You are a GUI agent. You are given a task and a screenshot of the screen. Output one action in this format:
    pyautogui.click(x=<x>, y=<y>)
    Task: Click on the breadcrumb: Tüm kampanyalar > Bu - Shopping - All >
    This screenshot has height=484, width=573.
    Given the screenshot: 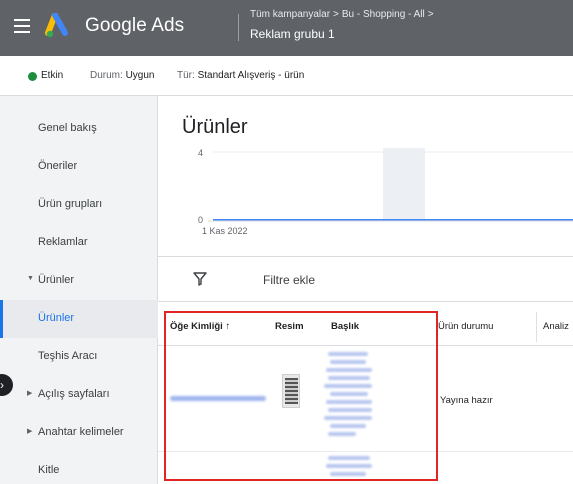 What is the action you would take?
    pyautogui.click(x=343, y=14)
    